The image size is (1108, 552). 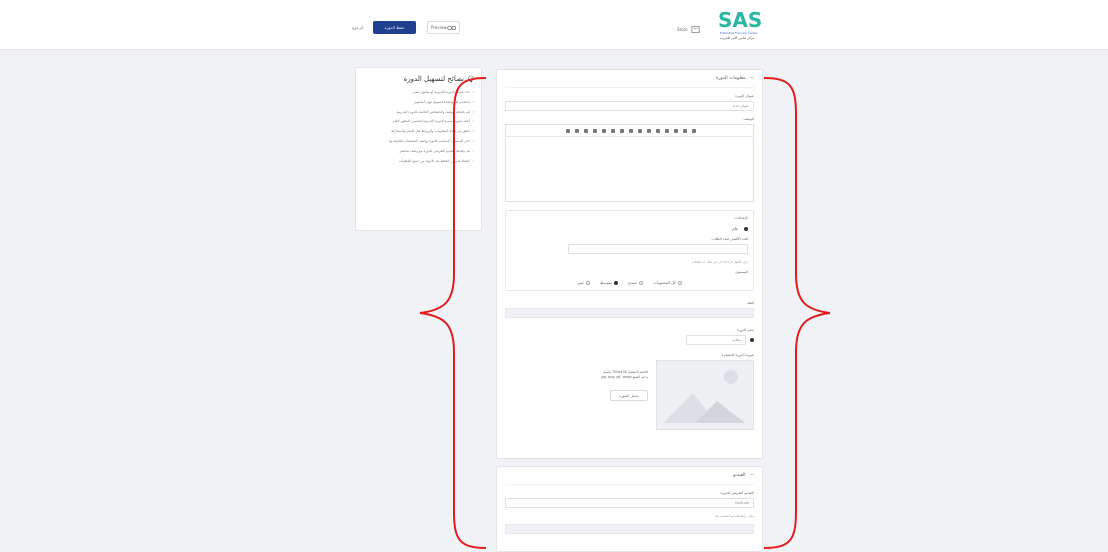 I want to click on image-placeholder, so click(x=705, y=395).